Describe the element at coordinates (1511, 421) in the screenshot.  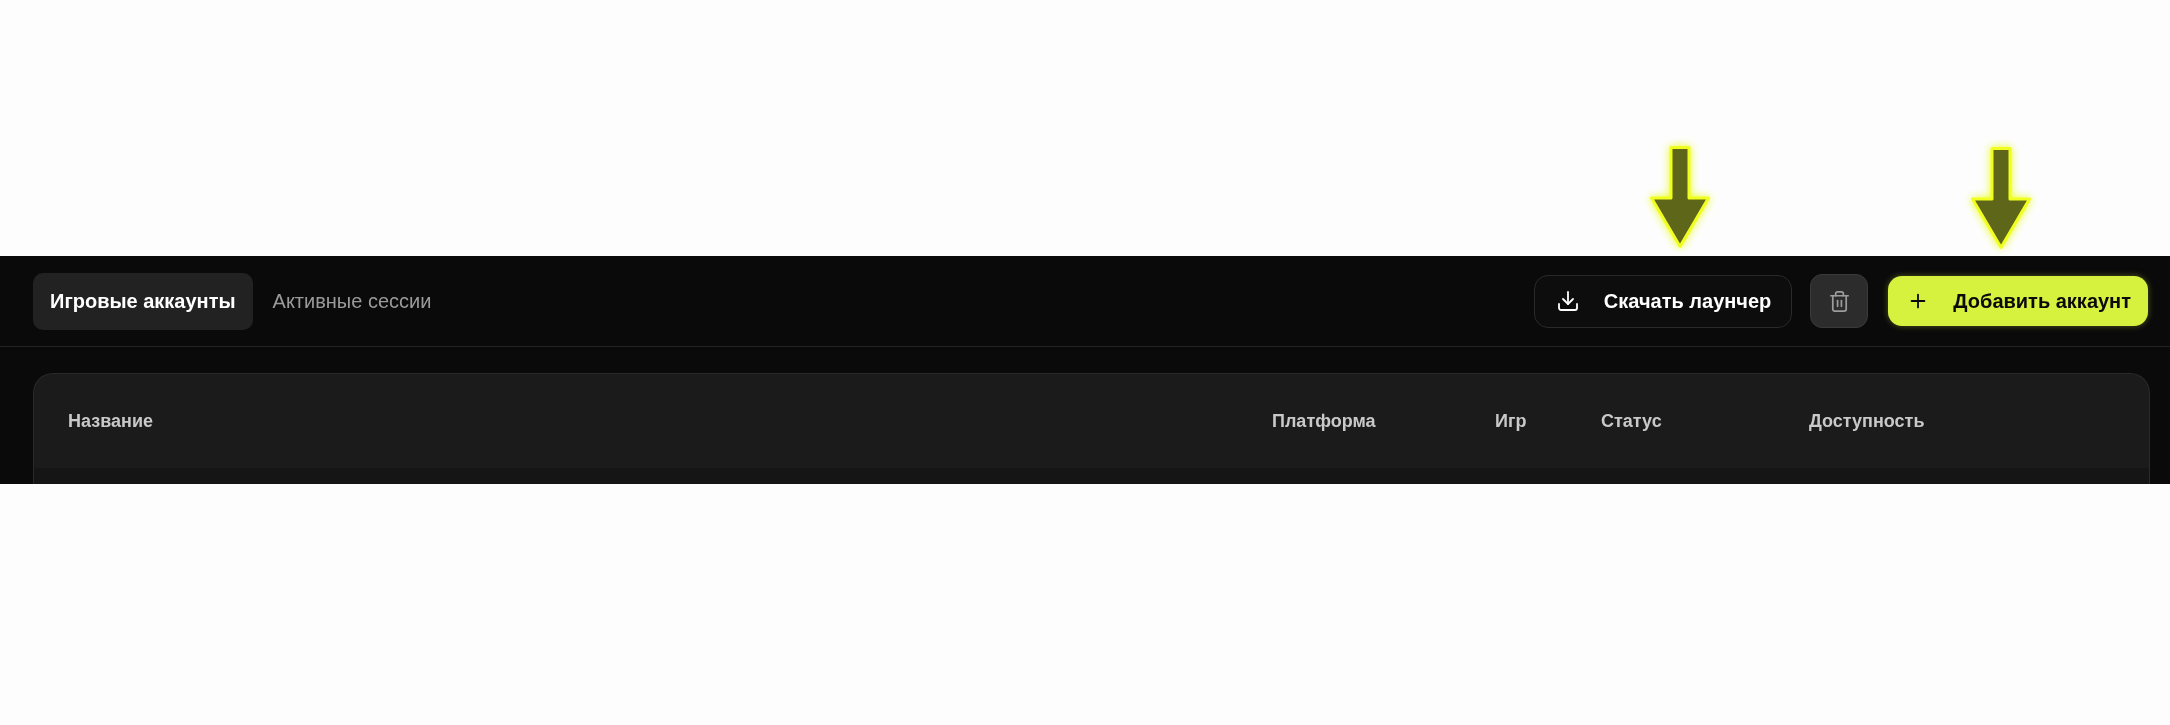
I see `column-header: Игр` at that location.